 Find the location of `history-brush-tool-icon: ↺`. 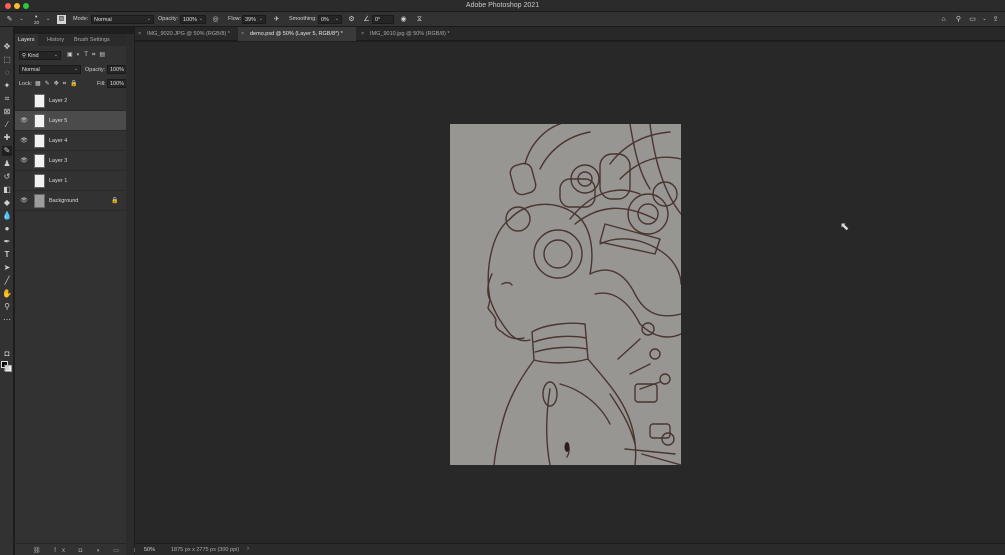

history-brush-tool-icon: ↺ is located at coordinates (7, 177).